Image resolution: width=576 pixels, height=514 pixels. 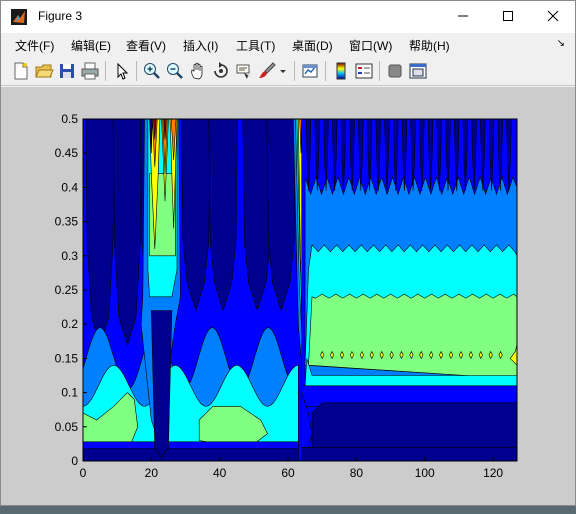 What do you see at coordinates (288, 17) in the screenshot?
I see `title-bar: Figure 3` at bounding box center [288, 17].